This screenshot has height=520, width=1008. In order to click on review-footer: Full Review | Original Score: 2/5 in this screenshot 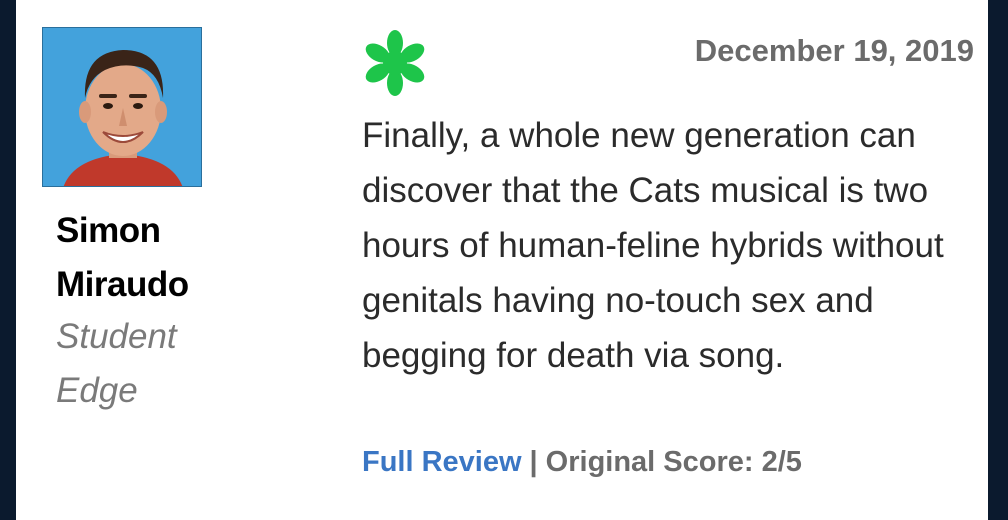, I will do `click(582, 462)`.